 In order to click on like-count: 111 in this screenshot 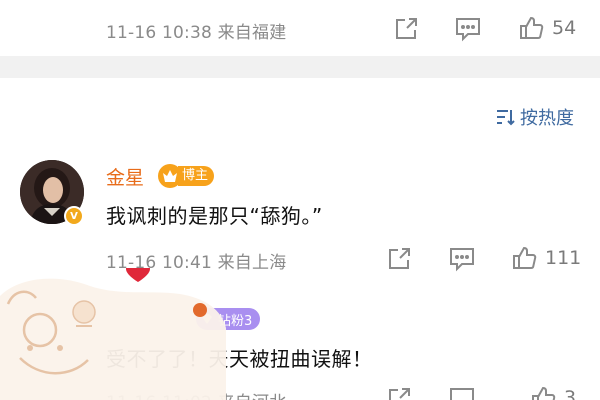, I will do `click(563, 258)`.